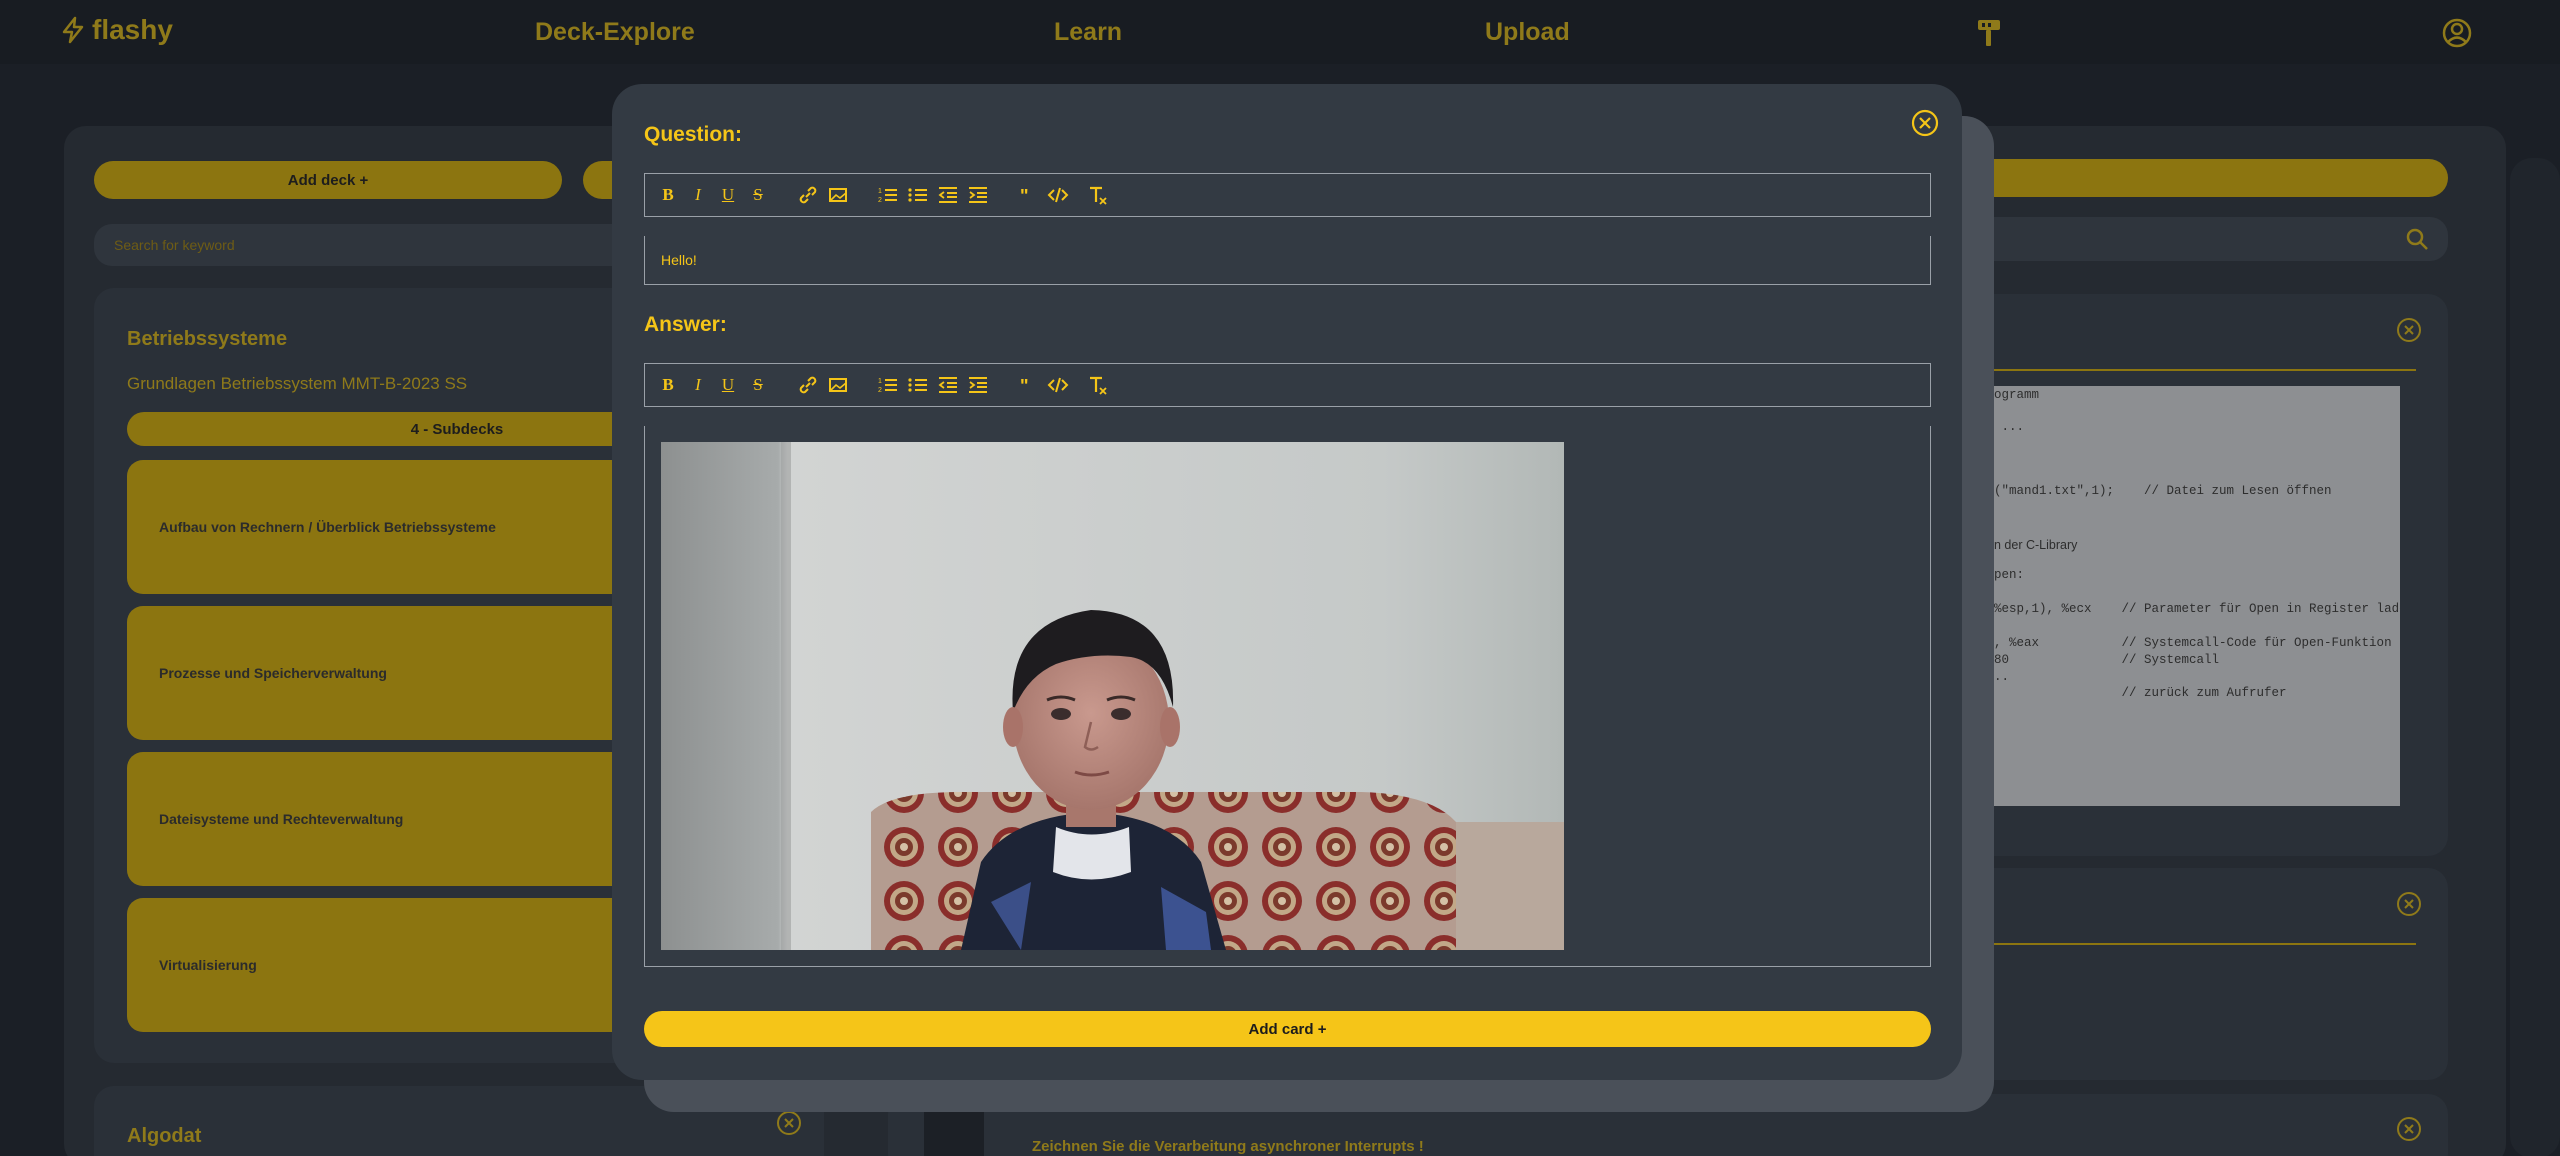  Describe the element at coordinates (2002, 677) in the screenshot. I see `code-line: ..` at that location.